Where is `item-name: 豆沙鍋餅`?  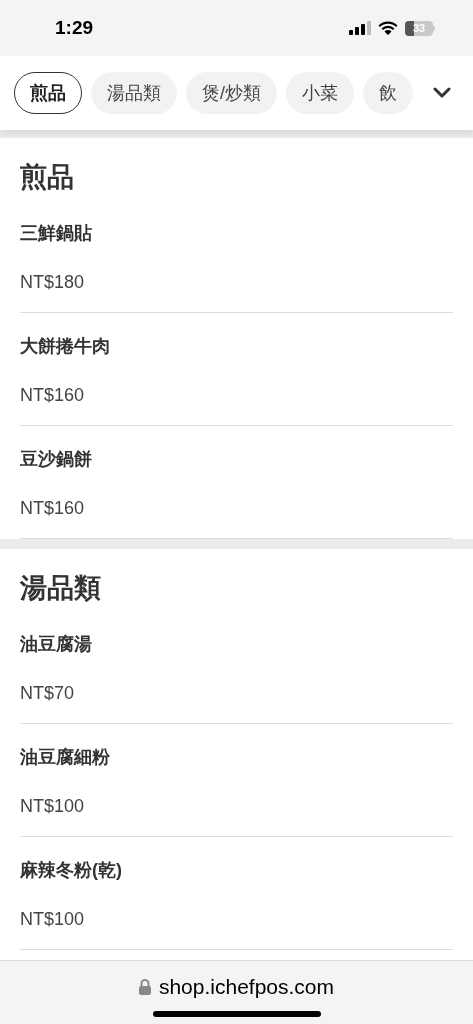 item-name: 豆沙鍋餅 is located at coordinates (236, 459).